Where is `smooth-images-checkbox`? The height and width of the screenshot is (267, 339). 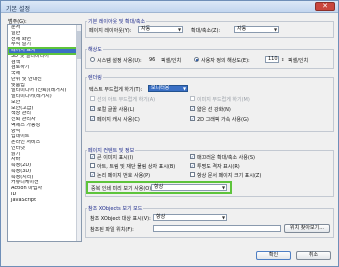 smooth-images-checkbox is located at coordinates (192, 98).